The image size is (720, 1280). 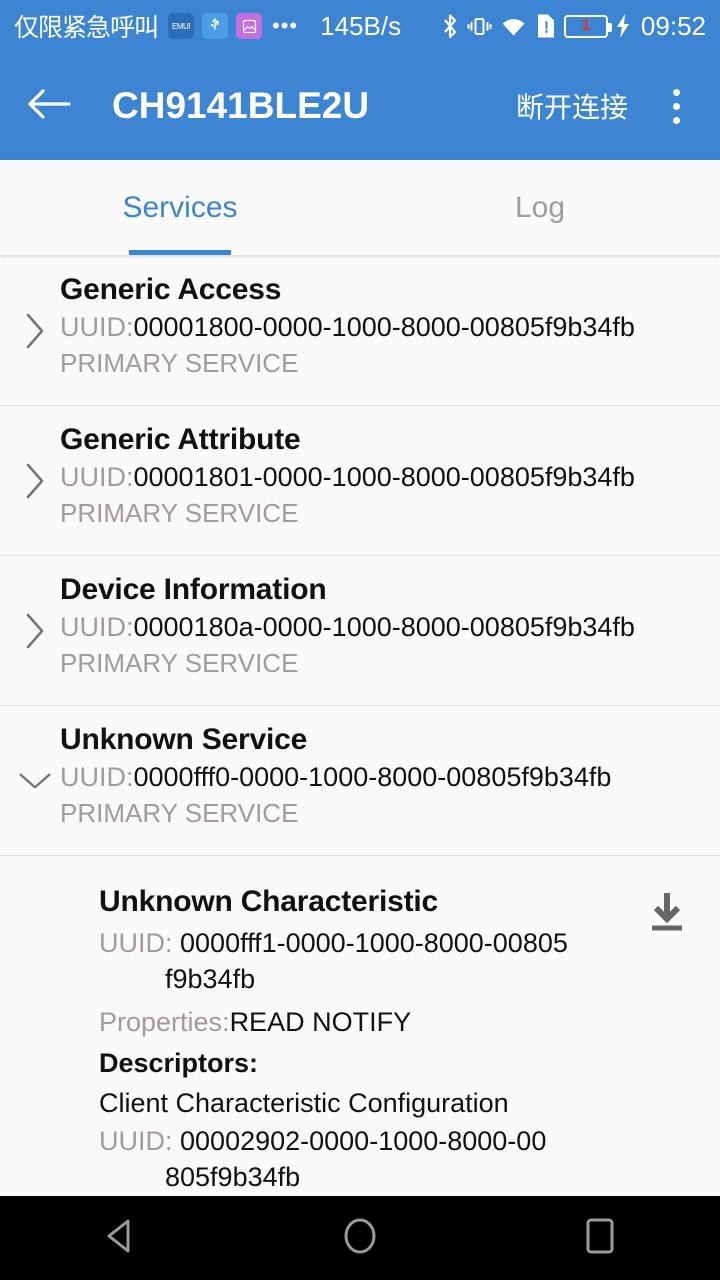 I want to click on properties-value: READ NOTIFY, so click(x=320, y=1022).